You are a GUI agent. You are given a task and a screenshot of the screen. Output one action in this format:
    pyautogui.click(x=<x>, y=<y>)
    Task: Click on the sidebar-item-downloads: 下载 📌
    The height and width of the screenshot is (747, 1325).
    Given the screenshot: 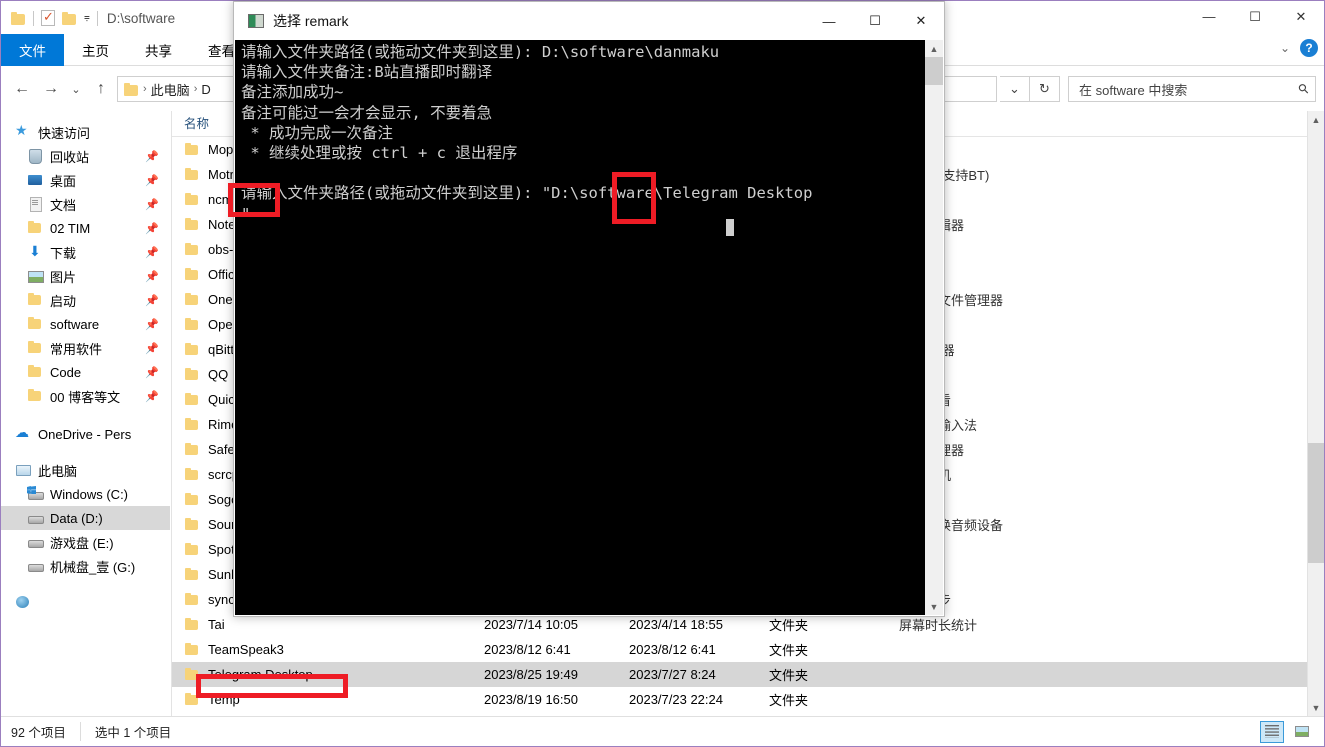 What is the action you would take?
    pyautogui.click(x=85, y=252)
    